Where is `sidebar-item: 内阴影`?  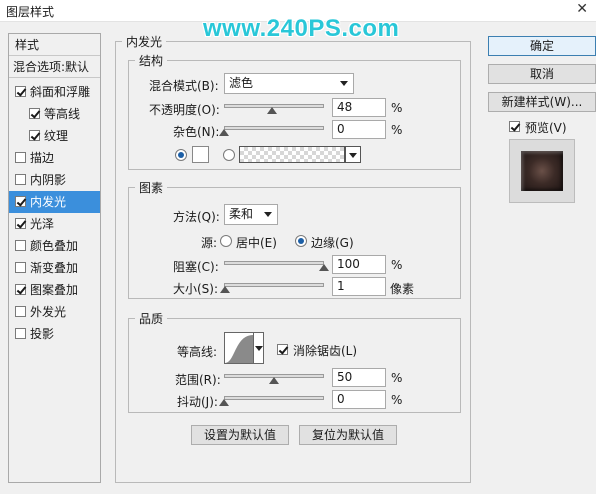 sidebar-item: 内阴影 is located at coordinates (54, 180).